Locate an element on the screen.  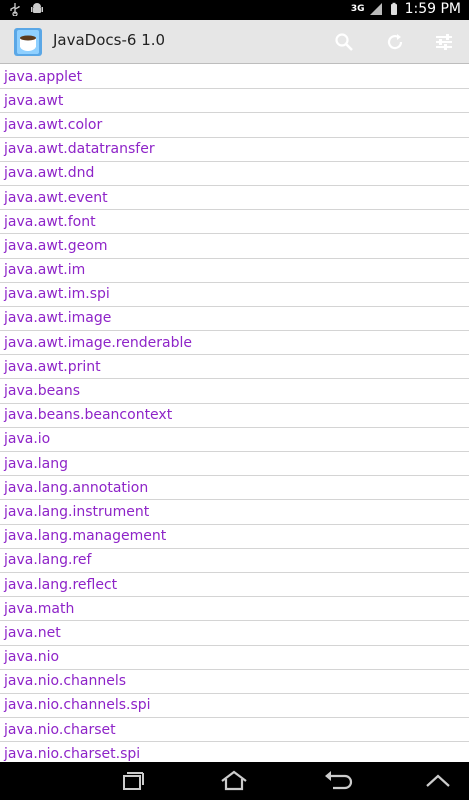
list-item: java.awt.geom is located at coordinates (234, 246).